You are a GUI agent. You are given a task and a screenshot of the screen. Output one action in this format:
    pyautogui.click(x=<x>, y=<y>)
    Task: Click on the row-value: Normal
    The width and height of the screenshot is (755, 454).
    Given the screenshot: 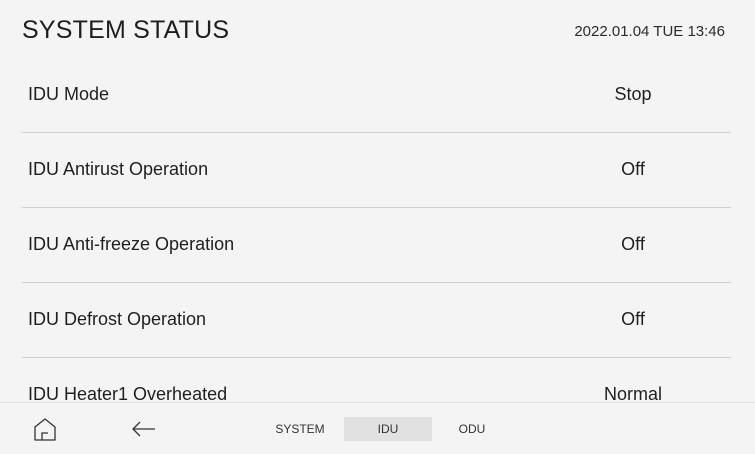 What is the action you would take?
    pyautogui.click(x=632, y=393)
    